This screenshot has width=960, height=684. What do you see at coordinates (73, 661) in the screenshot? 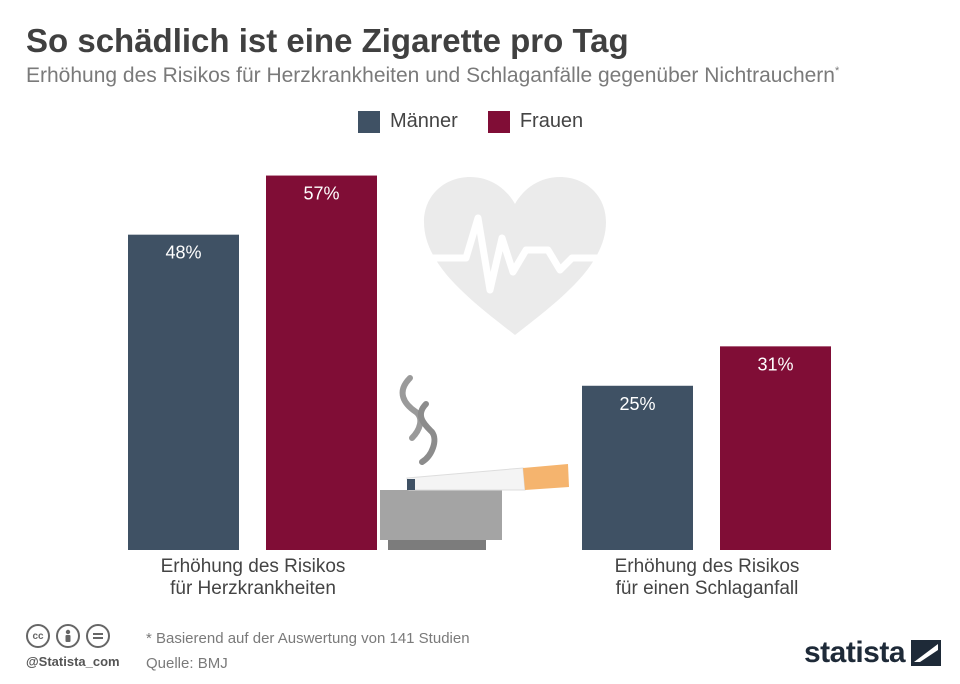
I see `statista-handle: @Statista_com` at bounding box center [73, 661].